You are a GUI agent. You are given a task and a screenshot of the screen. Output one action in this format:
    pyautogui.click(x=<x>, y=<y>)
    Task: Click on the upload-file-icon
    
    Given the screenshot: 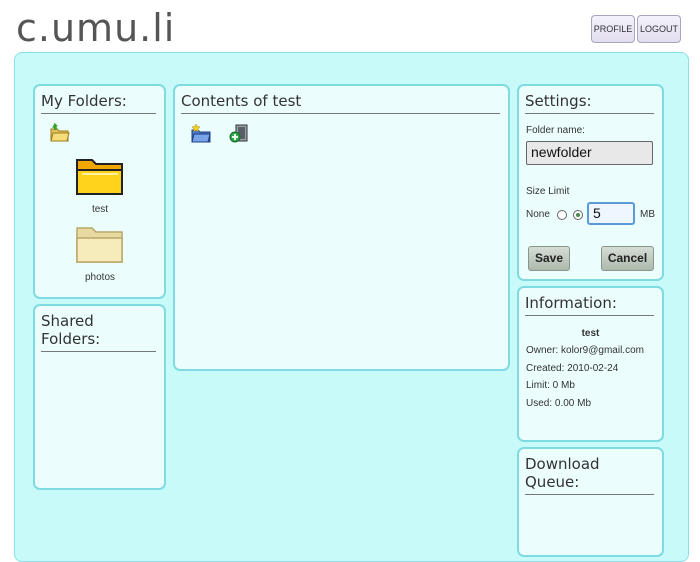 What is the action you would take?
    pyautogui.click(x=239, y=133)
    